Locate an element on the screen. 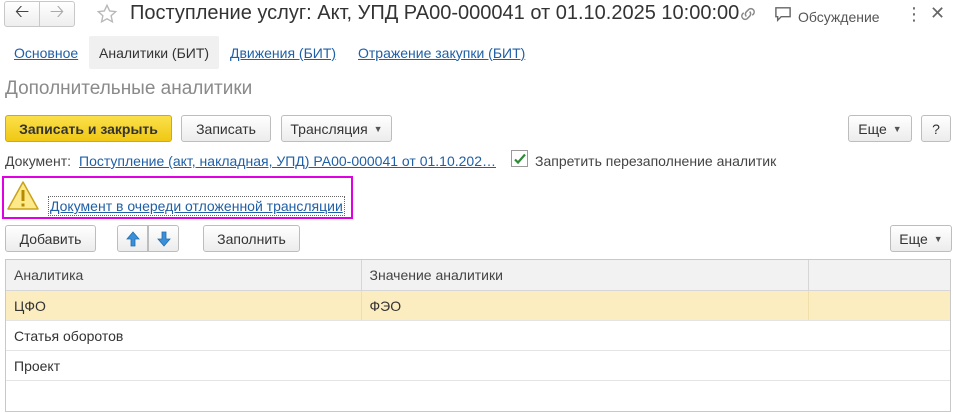 The image size is (953, 413). add-button: Добавить is located at coordinates (50, 238).